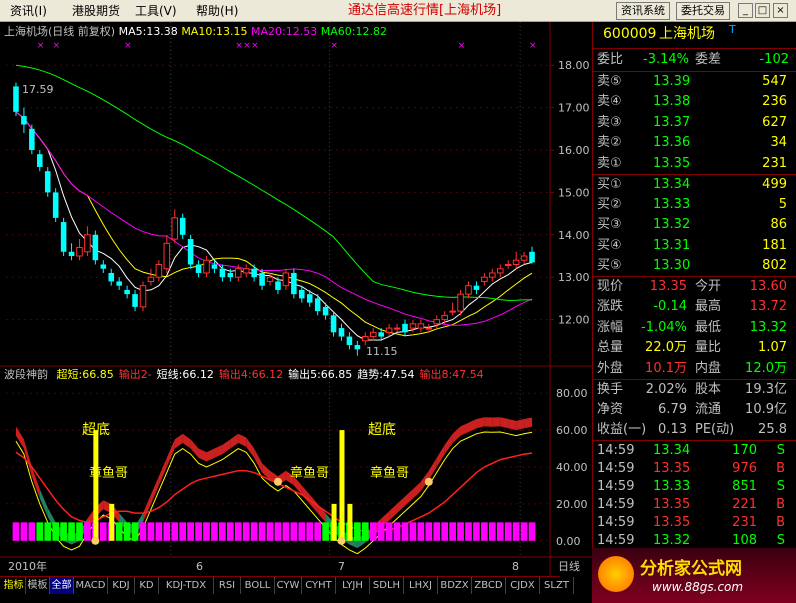  I want to click on buy-volume: 181, so click(774, 245).